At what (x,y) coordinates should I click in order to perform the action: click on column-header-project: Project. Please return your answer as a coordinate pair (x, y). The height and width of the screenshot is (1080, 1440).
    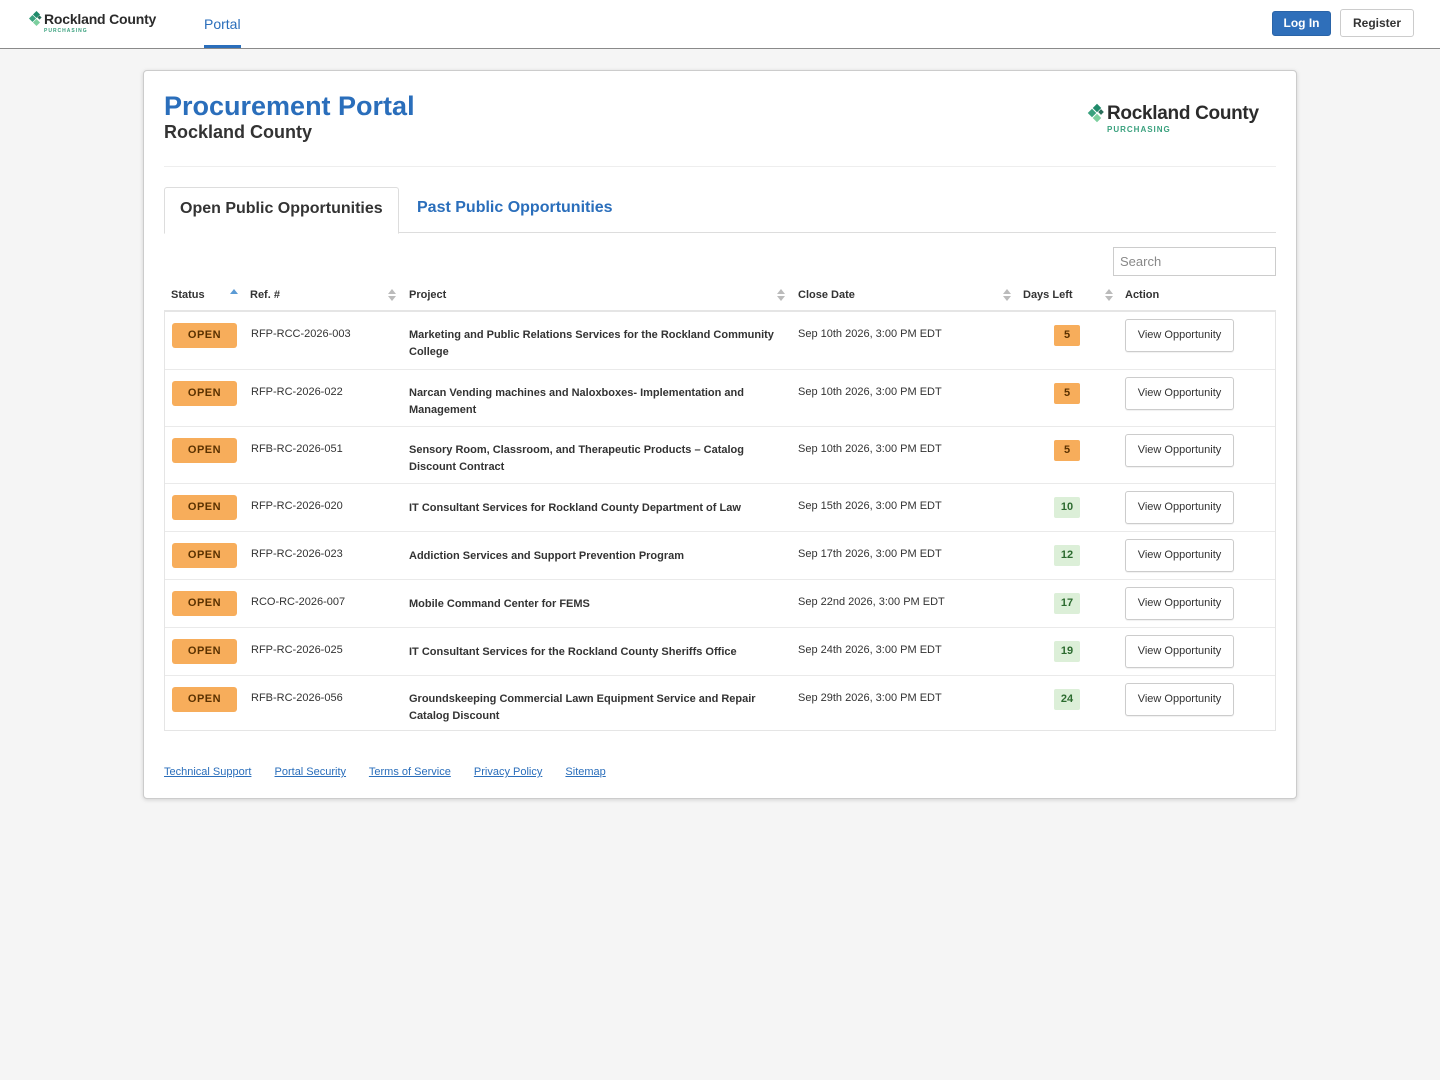
    Looking at the image, I should click on (427, 296).